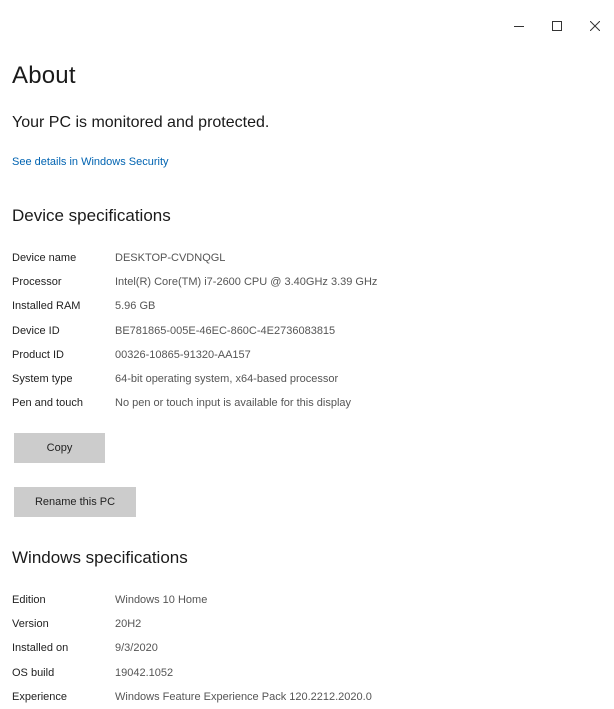  I want to click on spec-row: Device name DESKTOP-CVDNQGL, so click(194, 258).